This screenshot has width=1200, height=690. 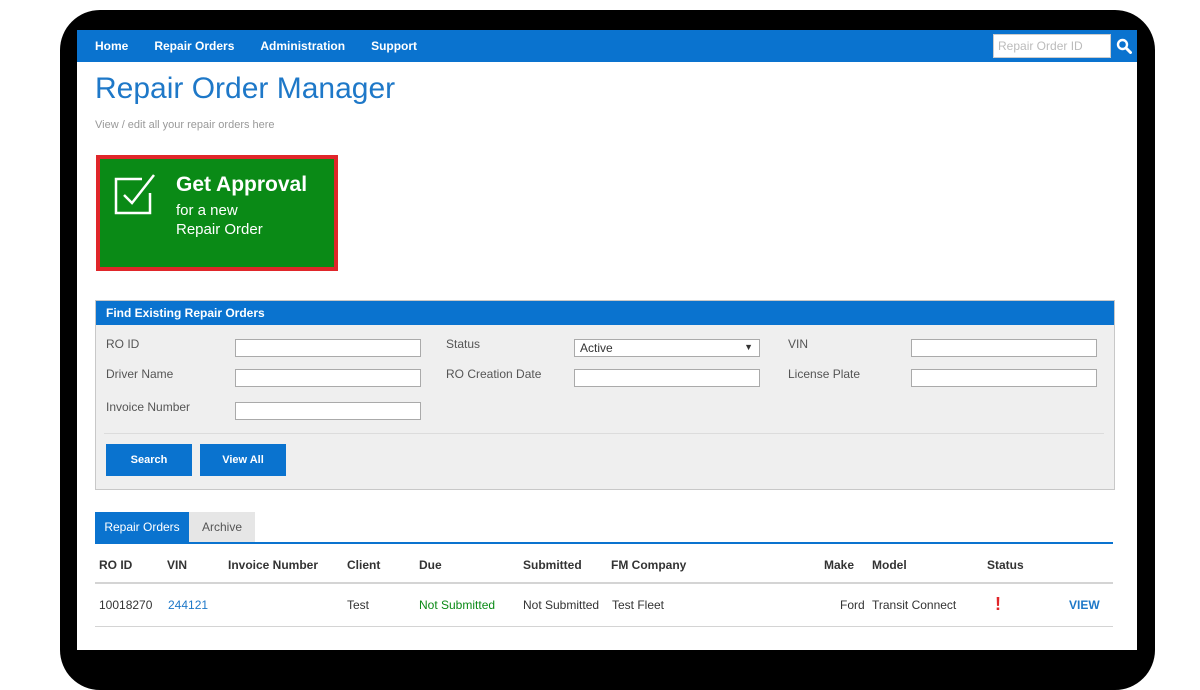 I want to click on driver-name-label: Driver Name, so click(x=140, y=374).